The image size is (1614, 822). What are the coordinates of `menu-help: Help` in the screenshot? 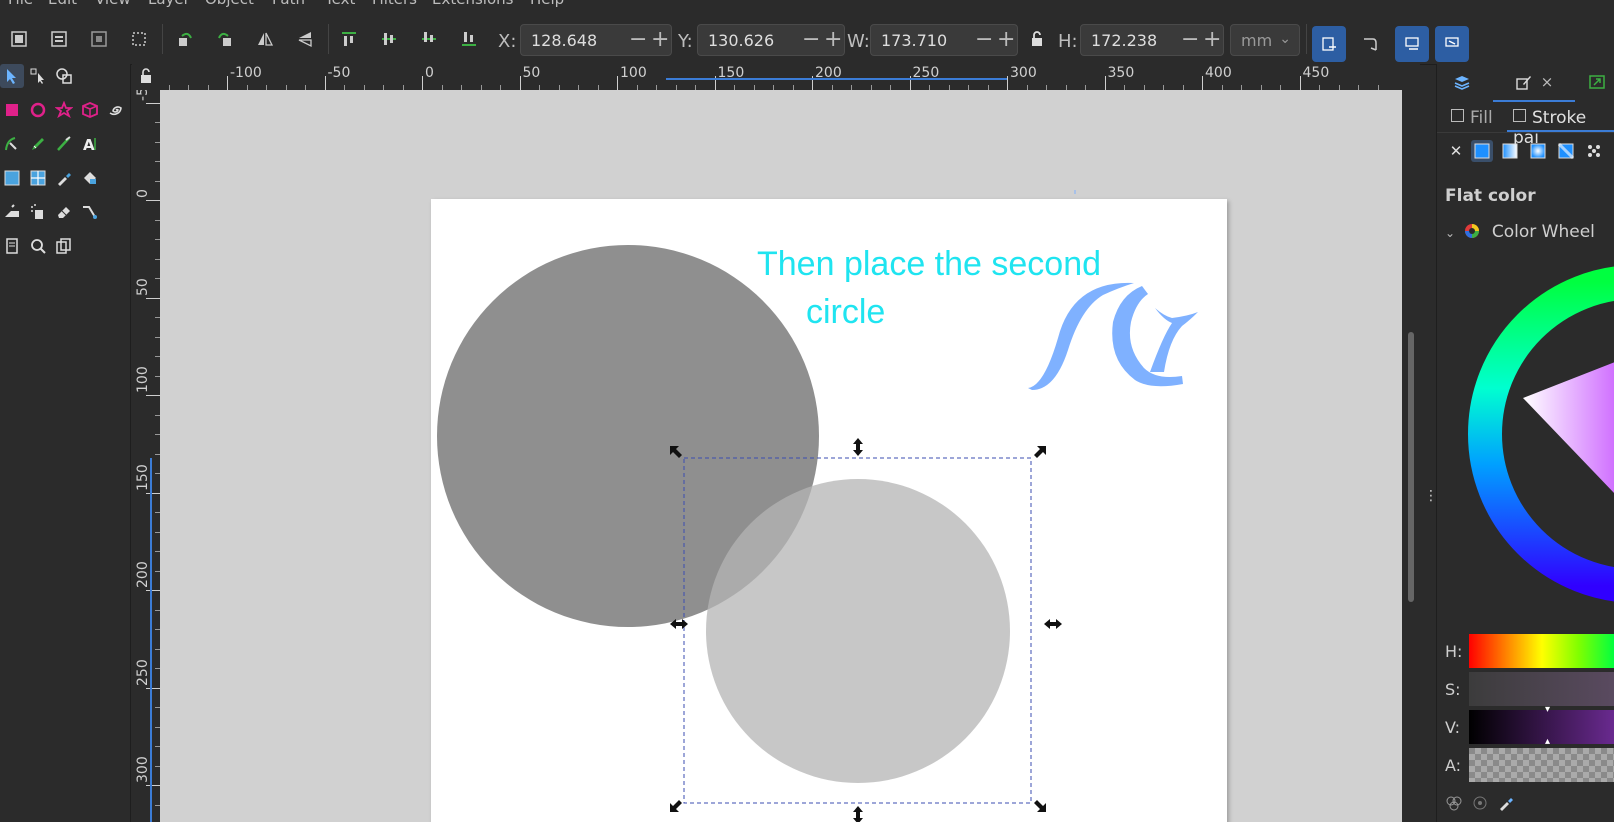 It's located at (547, 4).